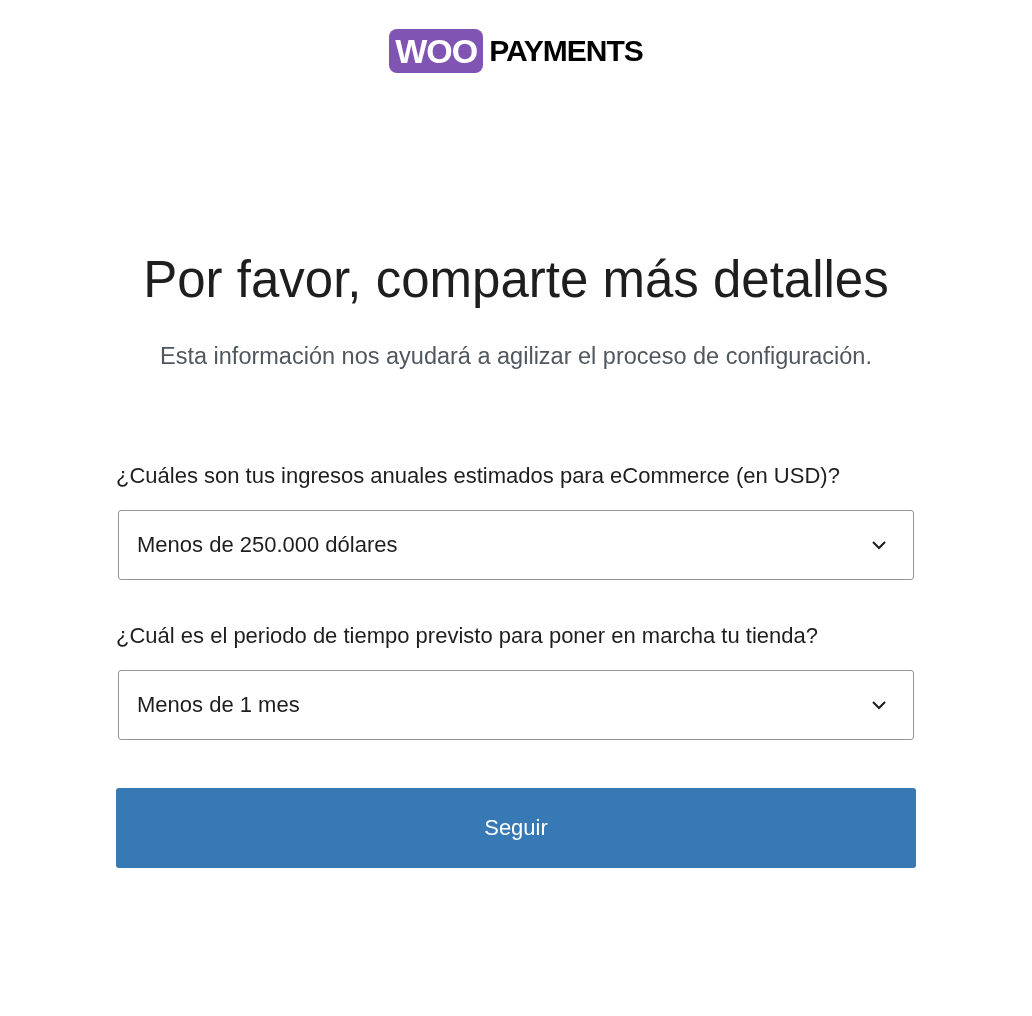 The image size is (1032, 1016). I want to click on page-heading: Por favor, comparte más detalles, so click(516, 280).